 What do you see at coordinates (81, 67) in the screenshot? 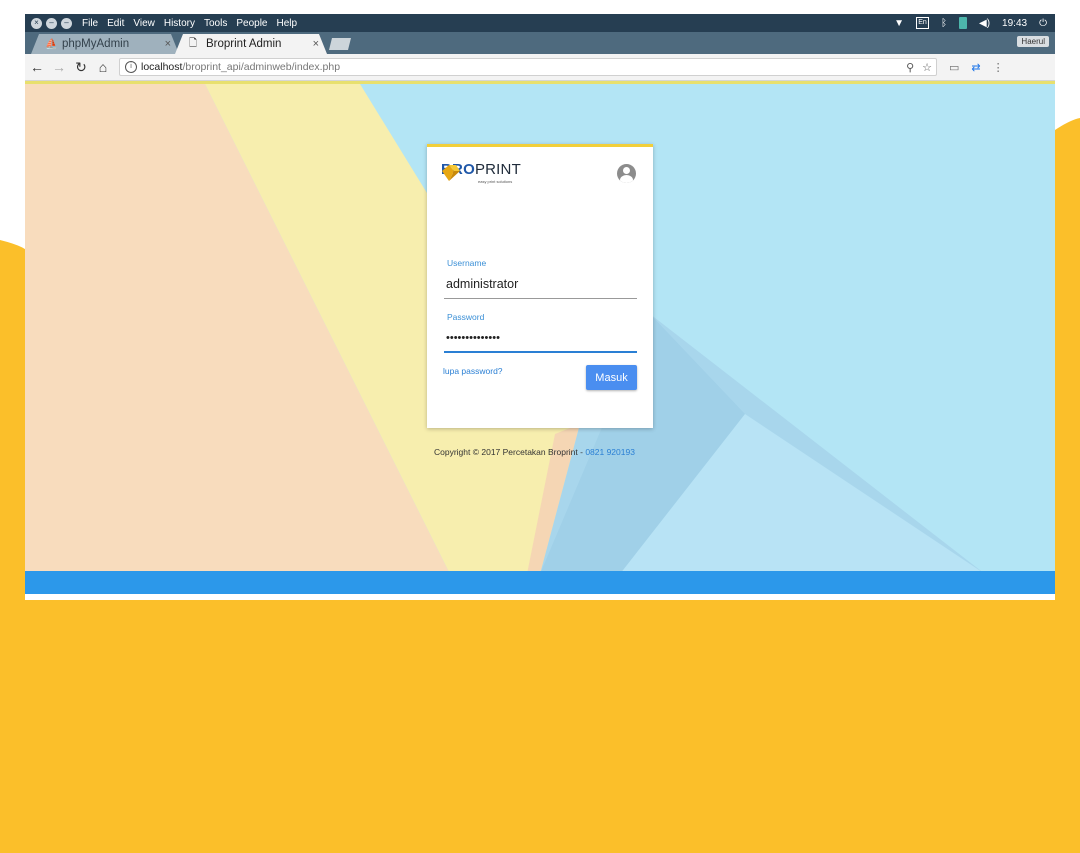
I see `reload-icon: ↻` at bounding box center [81, 67].